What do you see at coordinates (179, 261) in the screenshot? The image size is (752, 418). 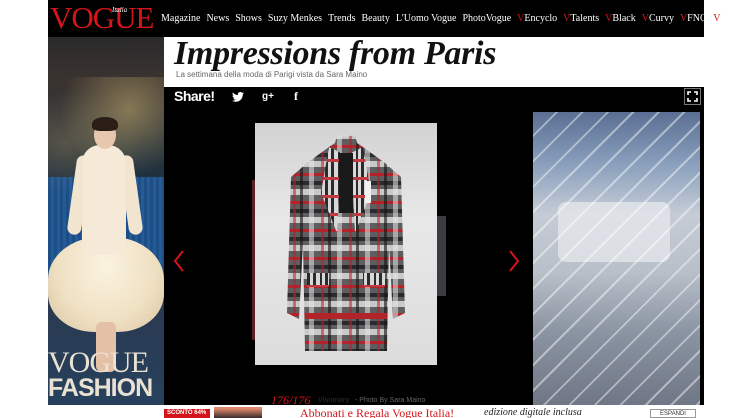 I see `previous-arrow-icon` at bounding box center [179, 261].